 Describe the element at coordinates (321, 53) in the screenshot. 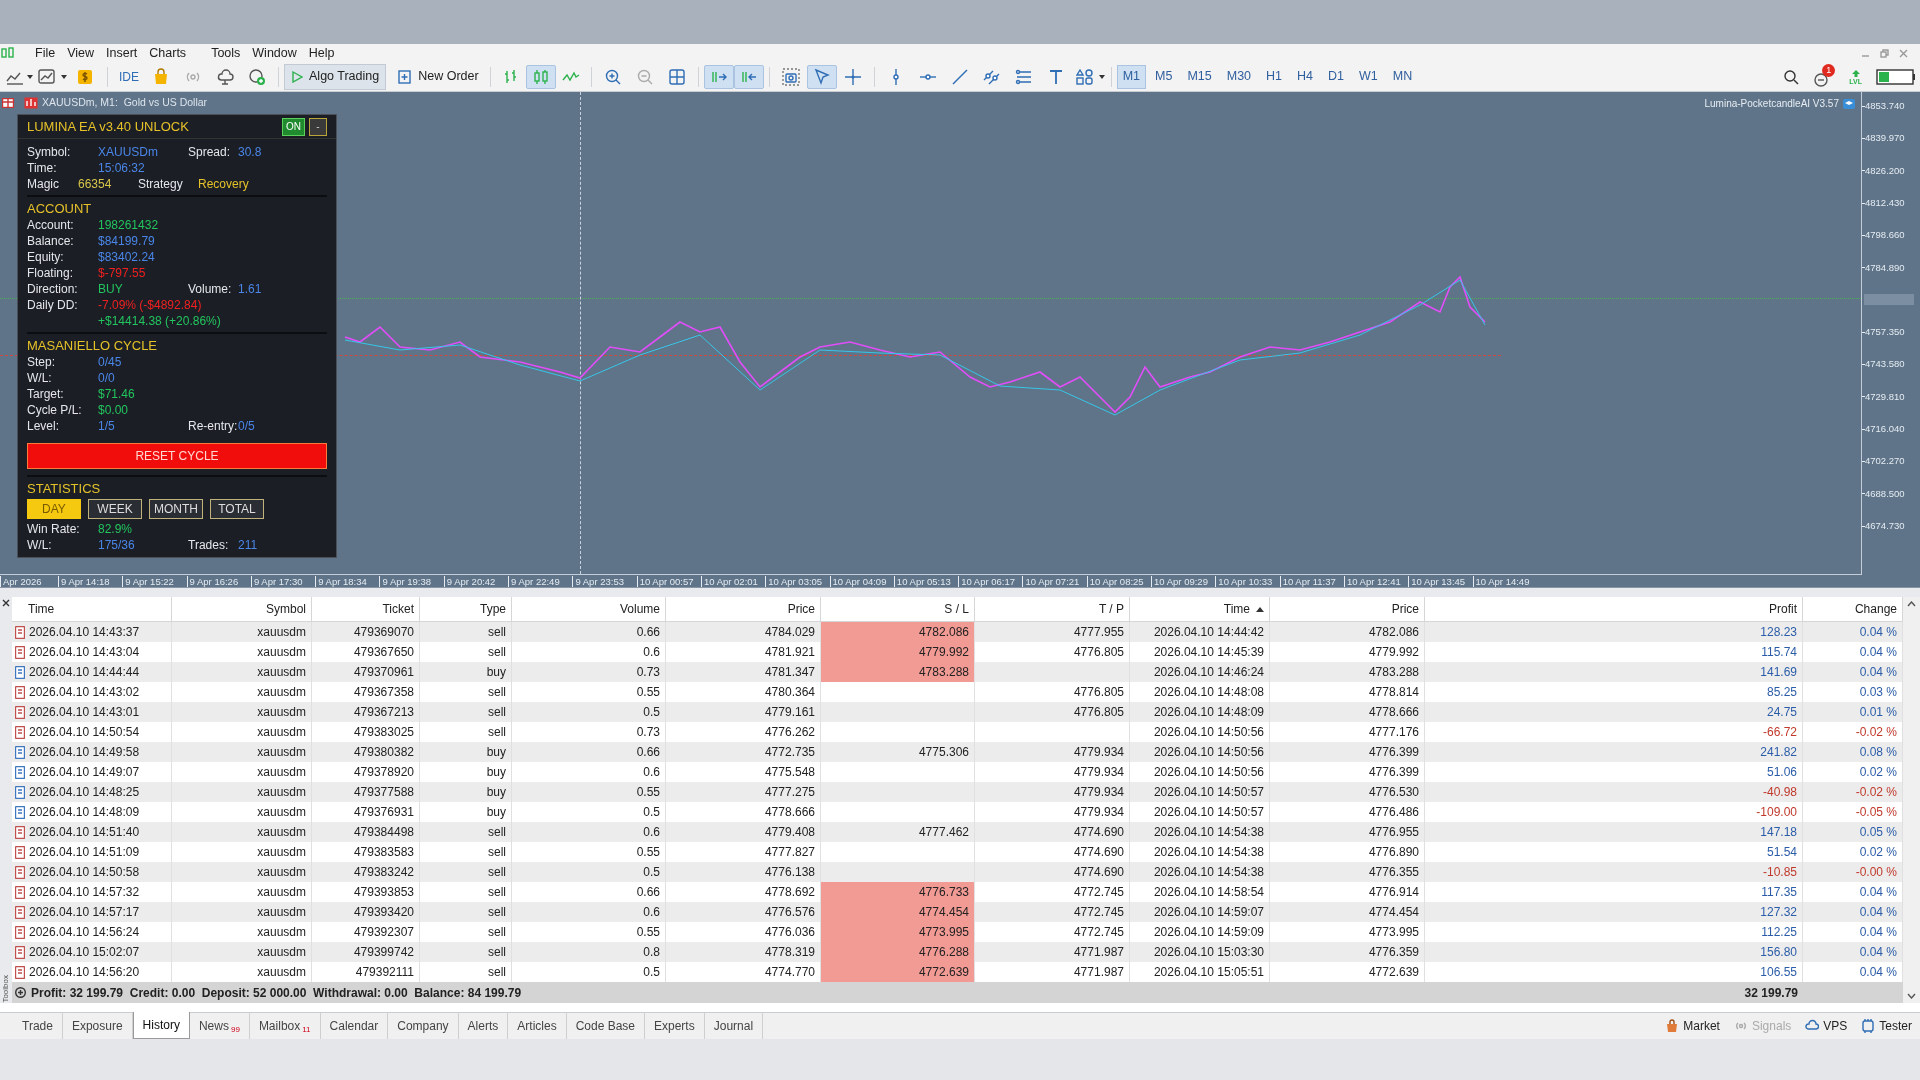

I see `menu-item: Help` at that location.